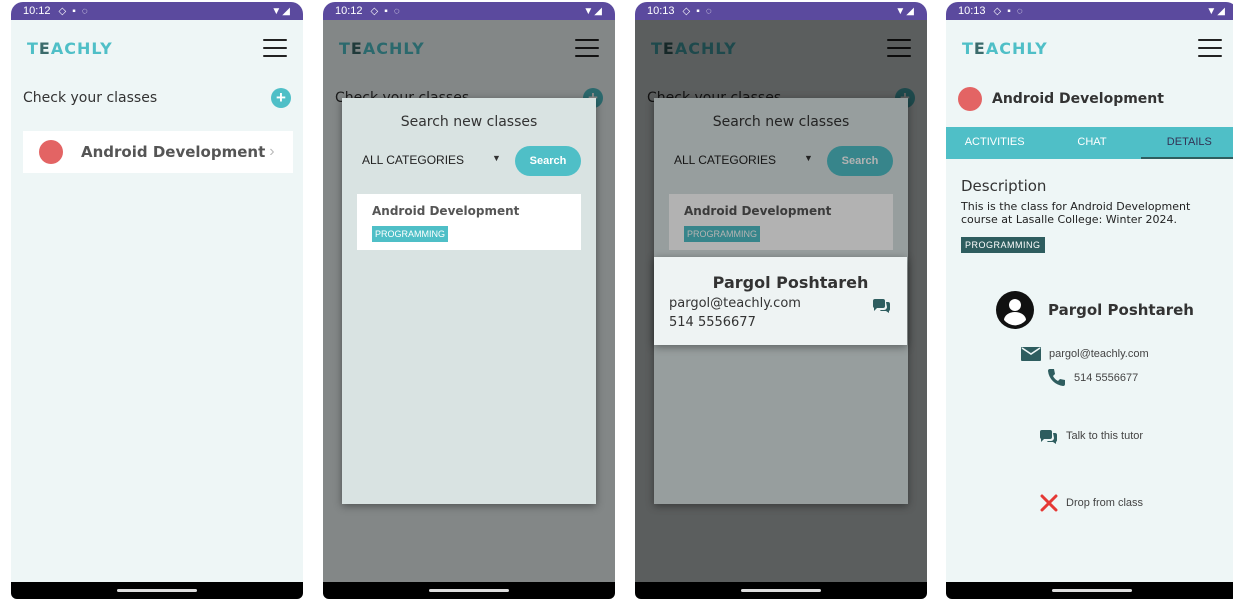  Describe the element at coordinates (90, 98) in the screenshot. I see `page-title: Check your classes` at that location.